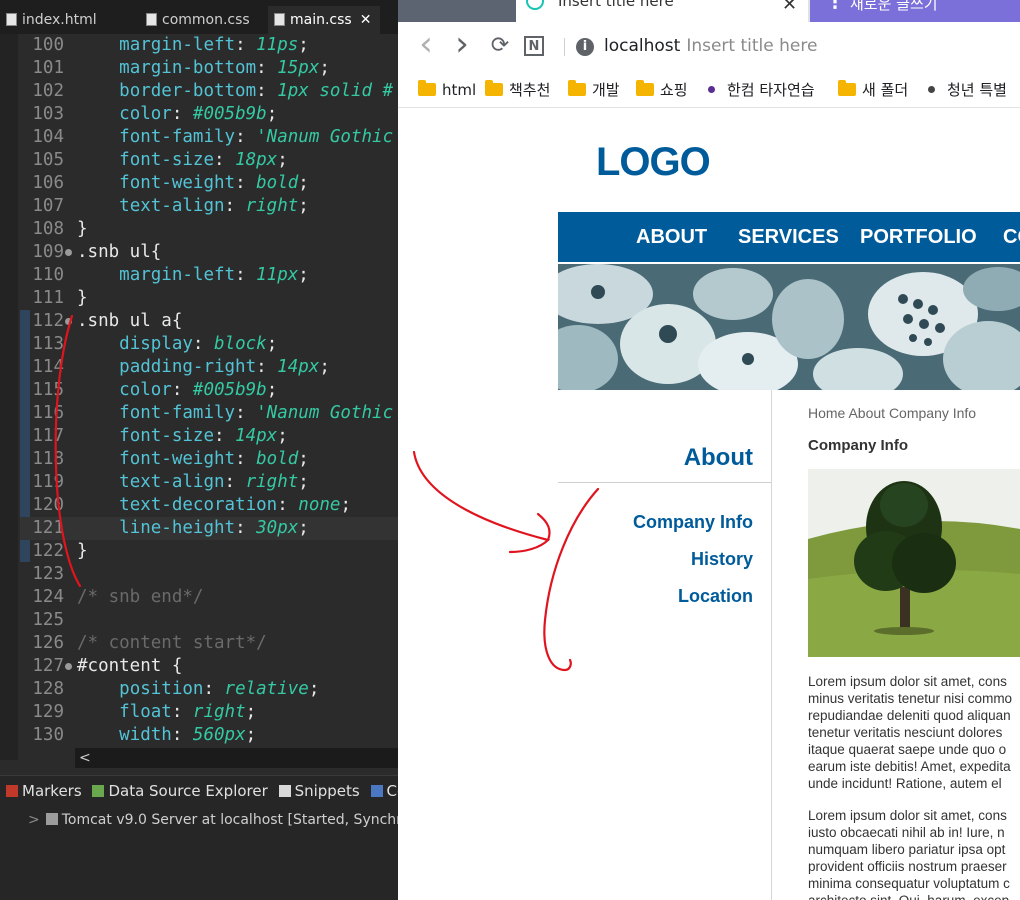 The height and width of the screenshot is (900, 1020). I want to click on browser-tab-active: Insert title here ✕, so click(662, 11).